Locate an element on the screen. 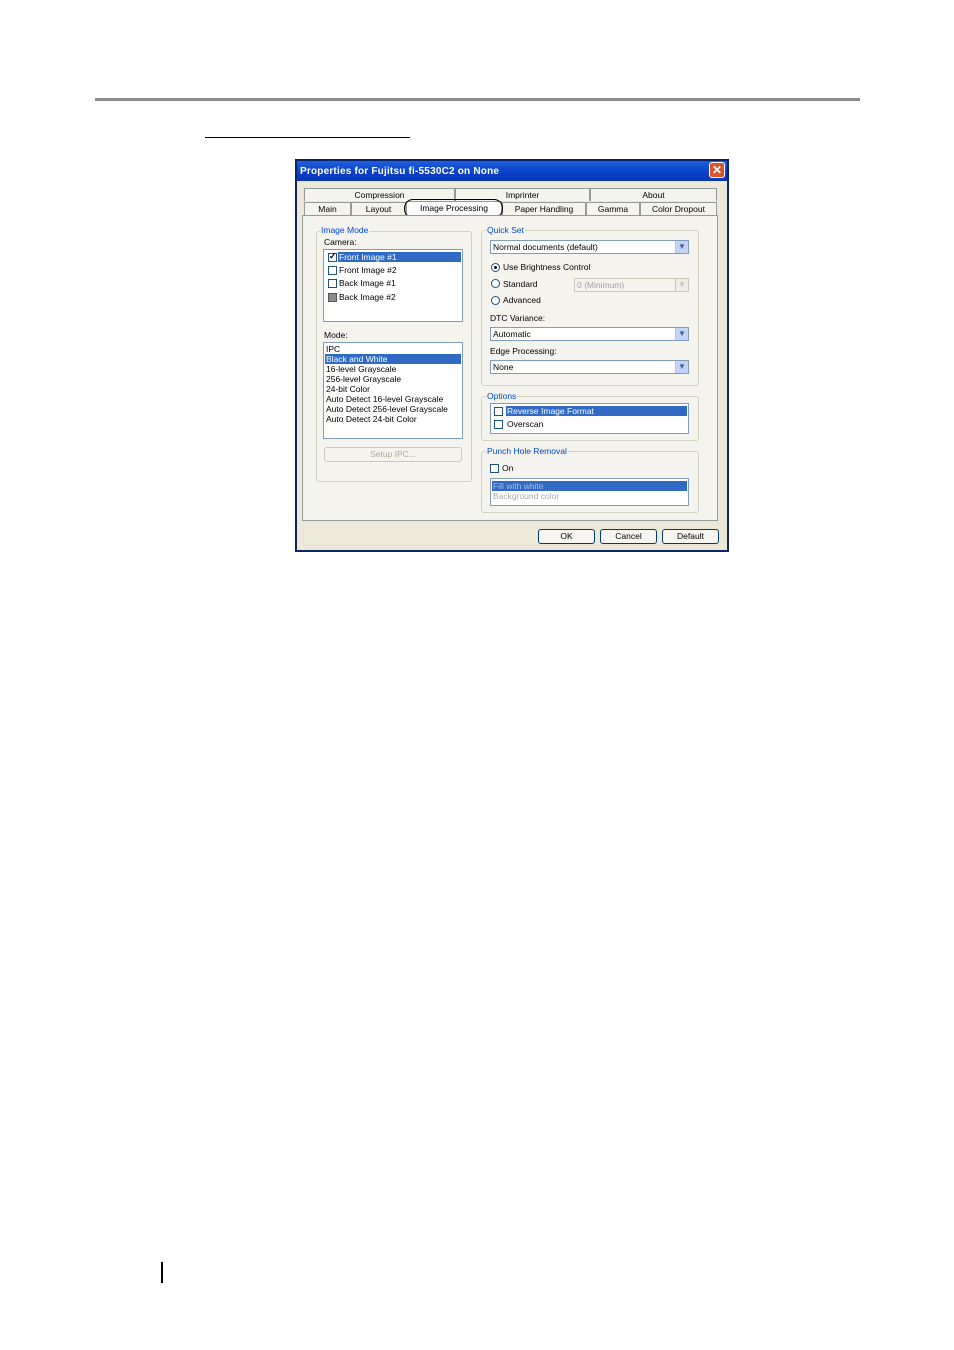  close-icon: ✕ is located at coordinates (717, 170).